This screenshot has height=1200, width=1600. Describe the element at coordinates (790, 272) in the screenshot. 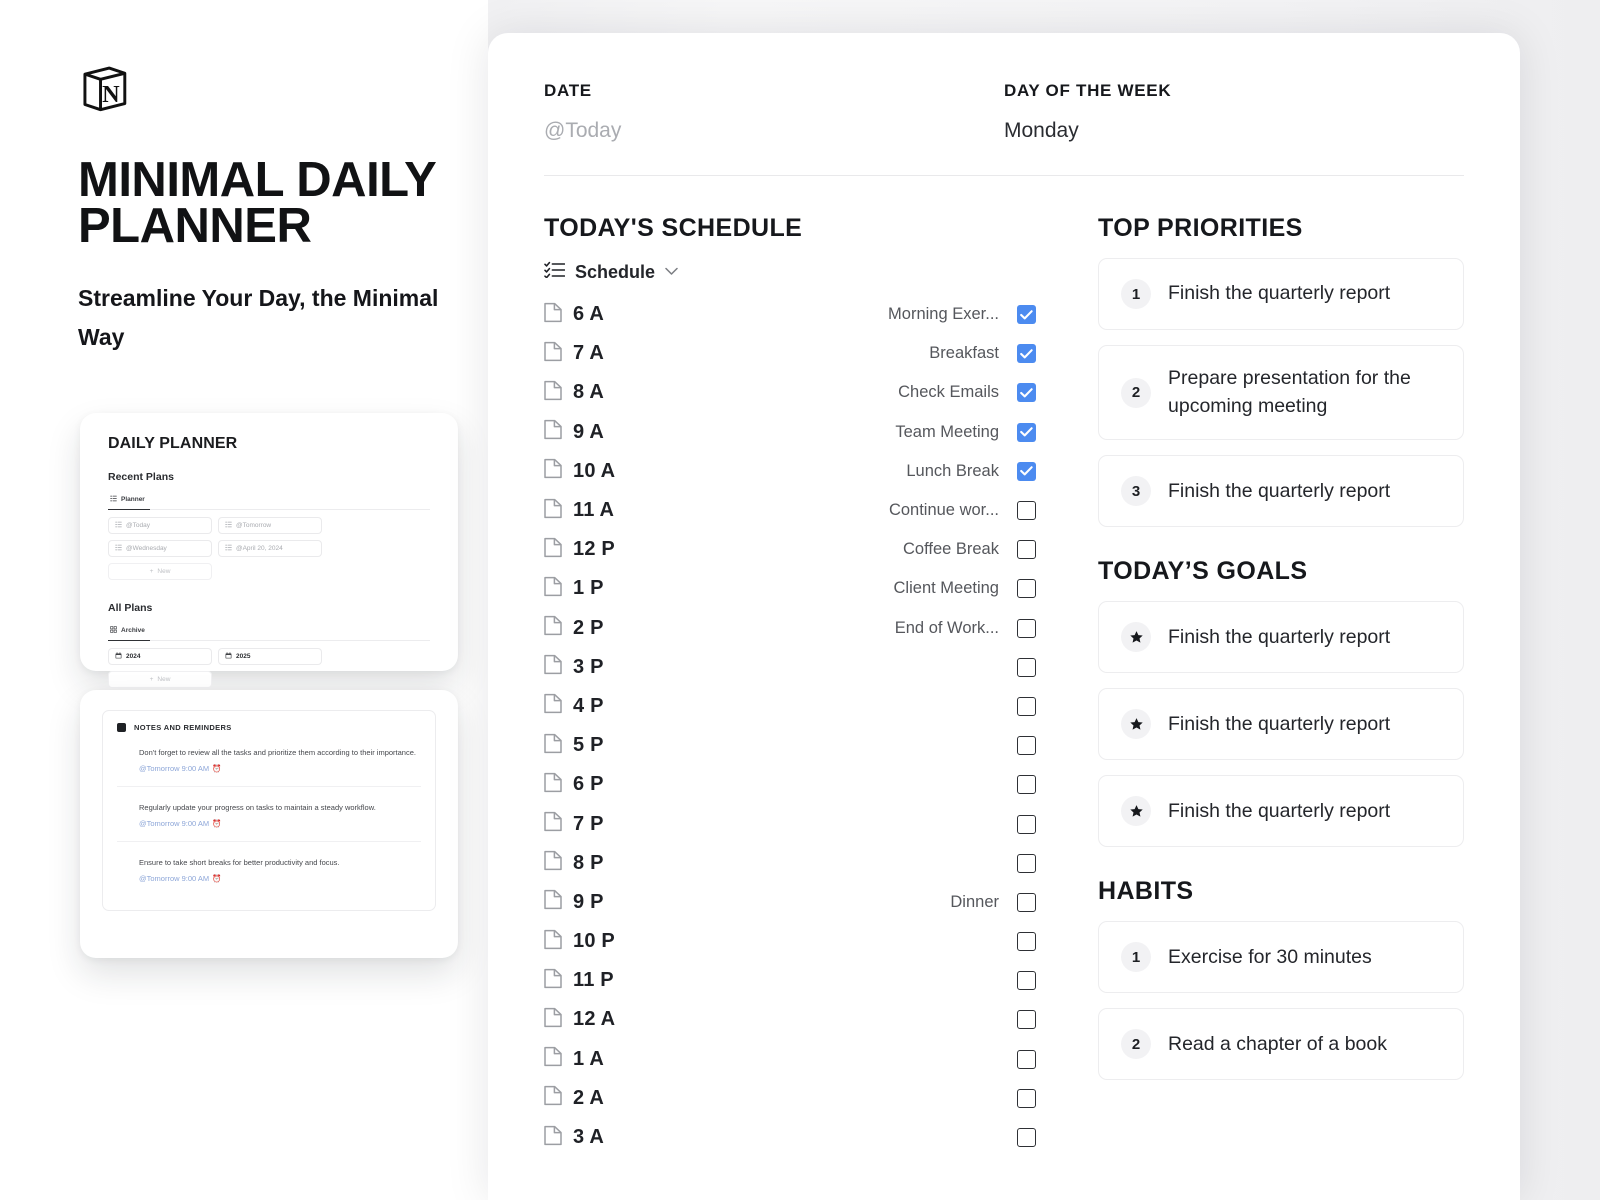

I see `schedule-database-selector: Schedule` at that location.